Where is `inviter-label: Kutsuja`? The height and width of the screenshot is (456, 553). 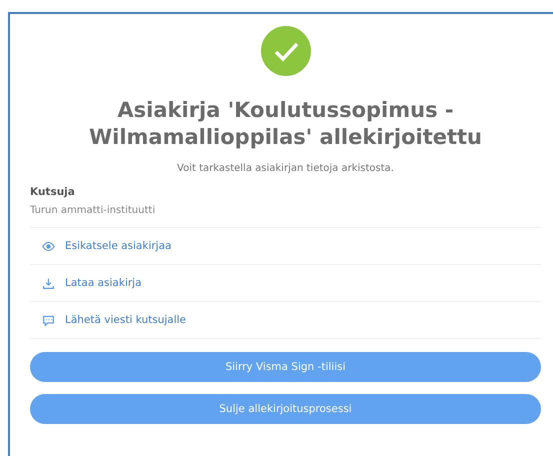
inviter-label: Kutsuja is located at coordinates (53, 192).